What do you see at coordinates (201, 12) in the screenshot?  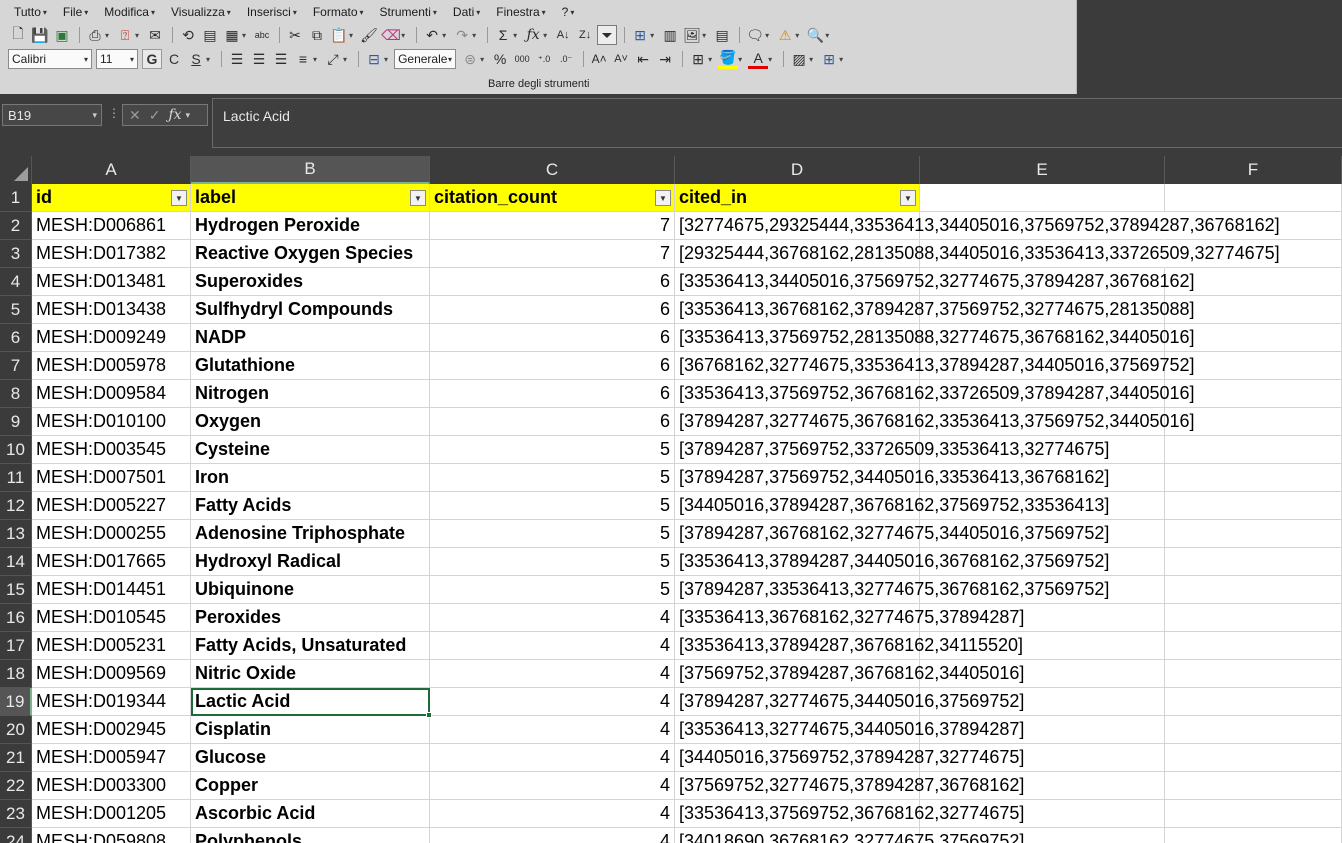 I see `menu-visualizza: Visualizza ▾` at bounding box center [201, 12].